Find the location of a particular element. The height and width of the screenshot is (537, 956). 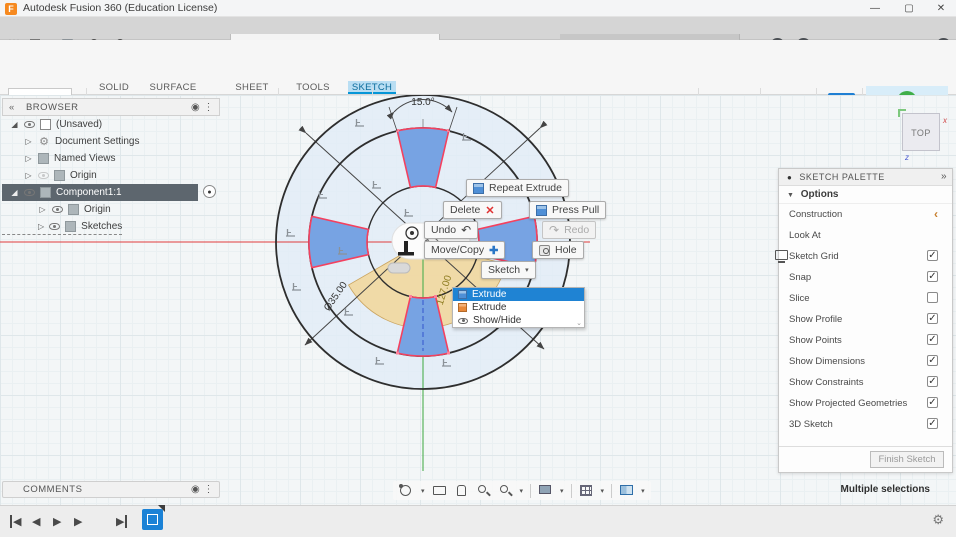

show-projected-checkbox is located at coordinates (932, 402).